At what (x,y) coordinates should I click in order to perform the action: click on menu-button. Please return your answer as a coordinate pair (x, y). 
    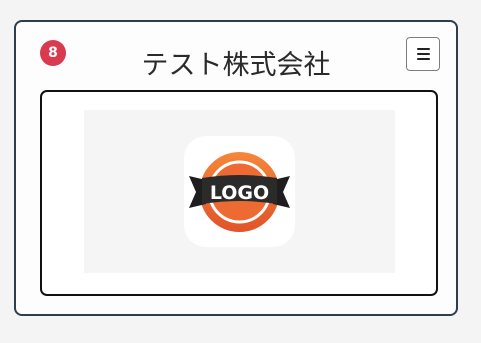
    Looking at the image, I should click on (423, 54).